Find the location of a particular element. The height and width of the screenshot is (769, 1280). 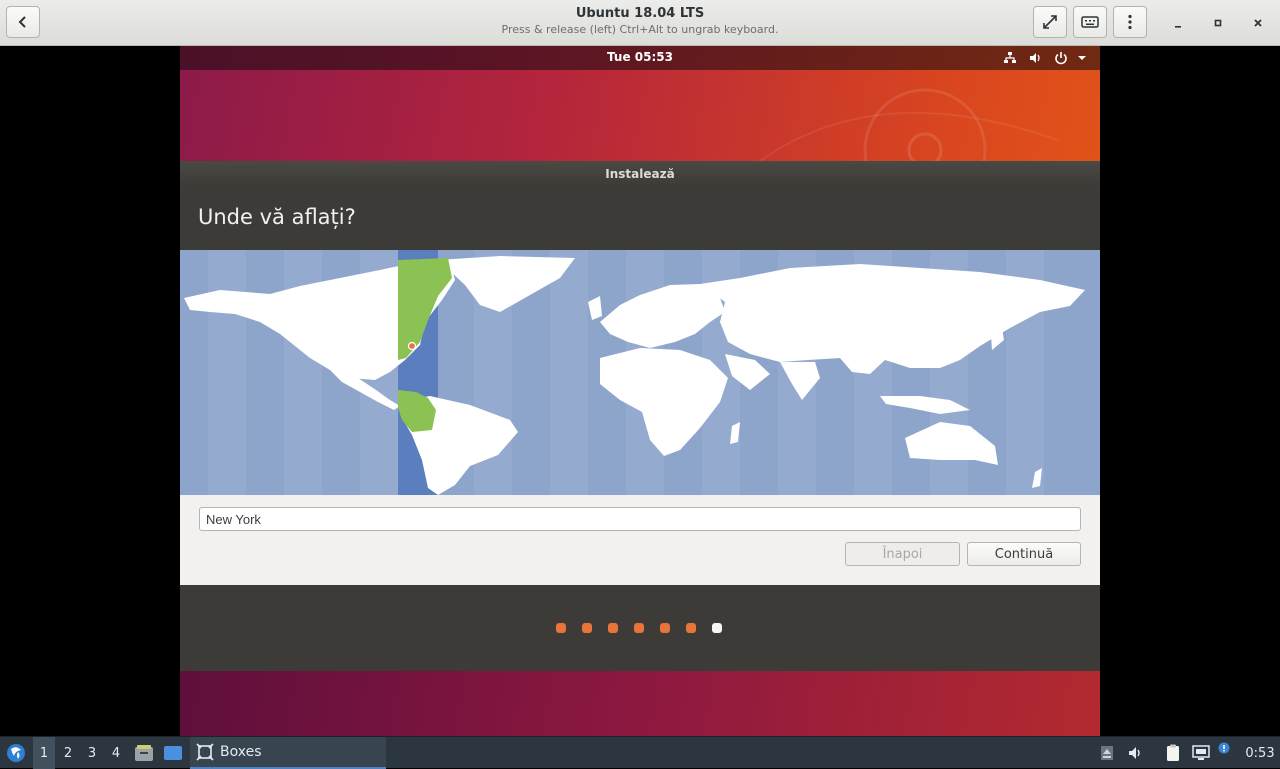

power-icon is located at coordinates (1061, 58).